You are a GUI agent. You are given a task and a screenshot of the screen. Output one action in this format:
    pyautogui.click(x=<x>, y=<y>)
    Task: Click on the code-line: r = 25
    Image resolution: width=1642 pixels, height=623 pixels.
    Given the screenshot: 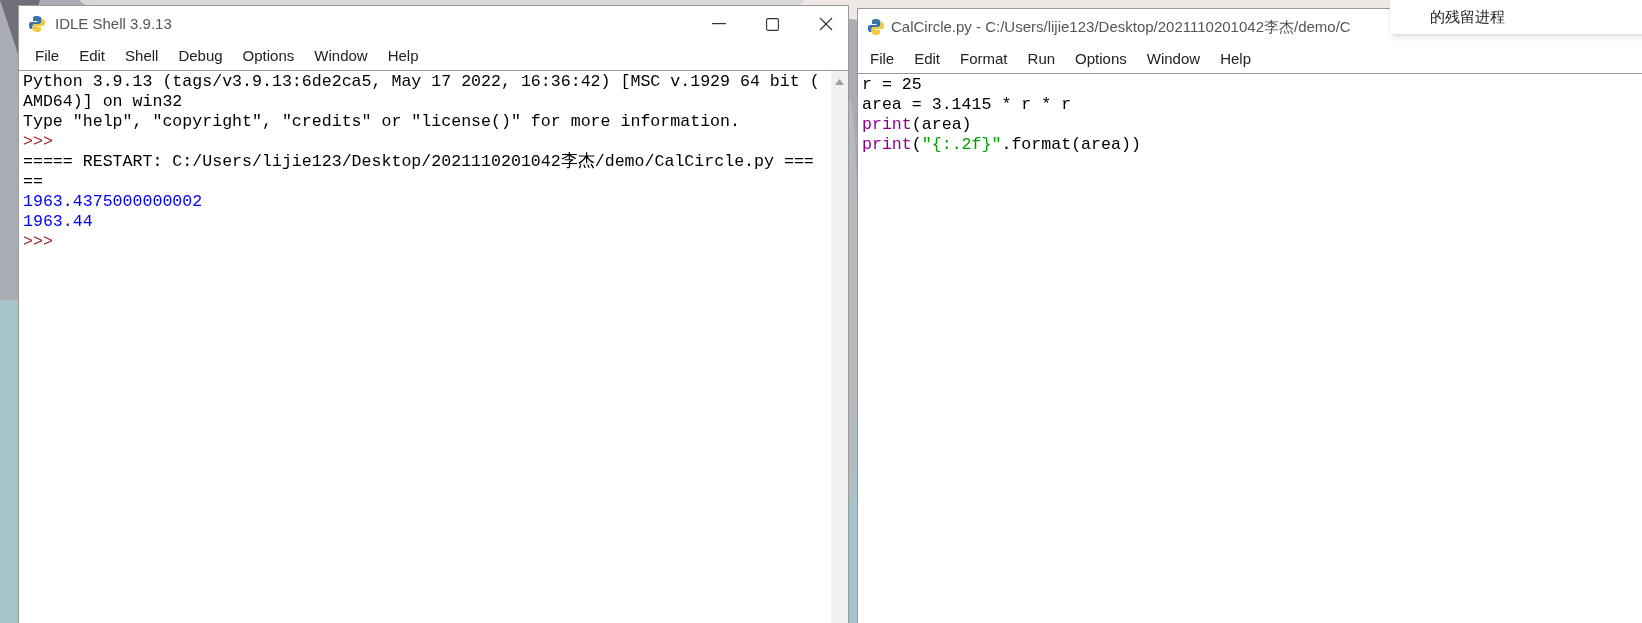 What is the action you would take?
    pyautogui.click(x=892, y=85)
    